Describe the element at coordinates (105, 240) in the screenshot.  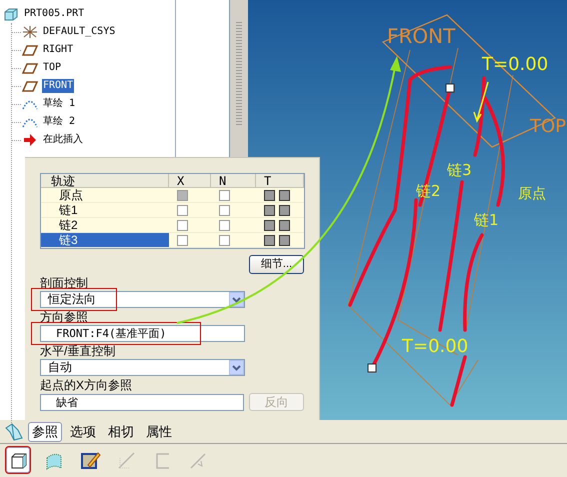
I see `table-row-label: 链3` at that location.